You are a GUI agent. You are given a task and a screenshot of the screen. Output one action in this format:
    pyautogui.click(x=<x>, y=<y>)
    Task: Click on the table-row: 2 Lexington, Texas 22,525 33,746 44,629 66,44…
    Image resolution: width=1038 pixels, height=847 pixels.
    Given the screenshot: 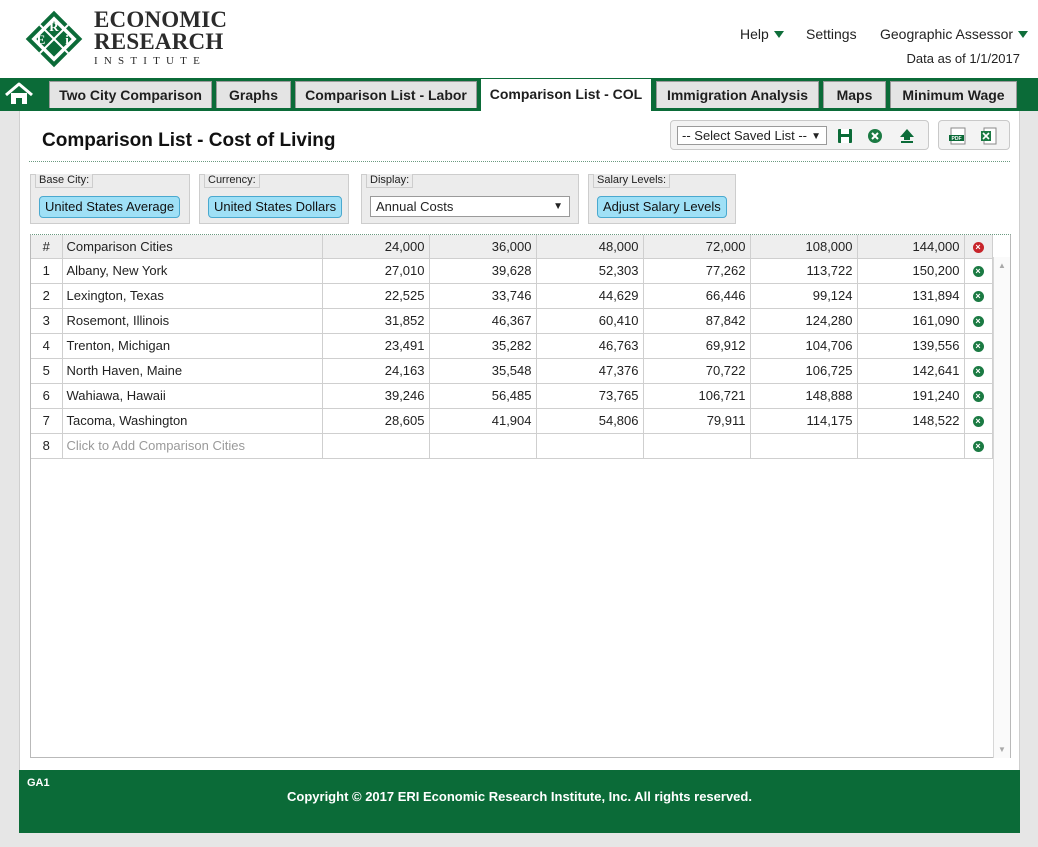 What is the action you would take?
    pyautogui.click(x=512, y=296)
    